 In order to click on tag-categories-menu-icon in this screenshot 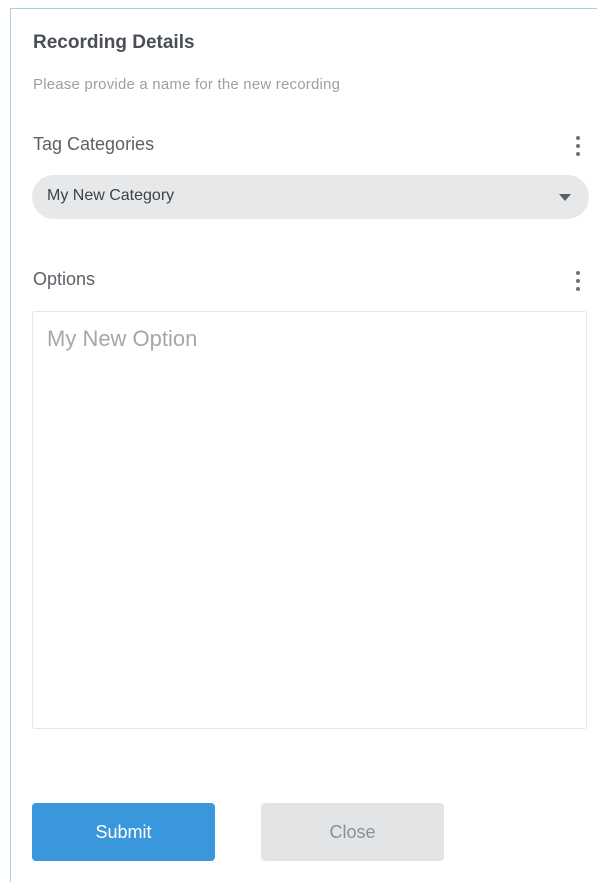, I will do `click(578, 146)`.